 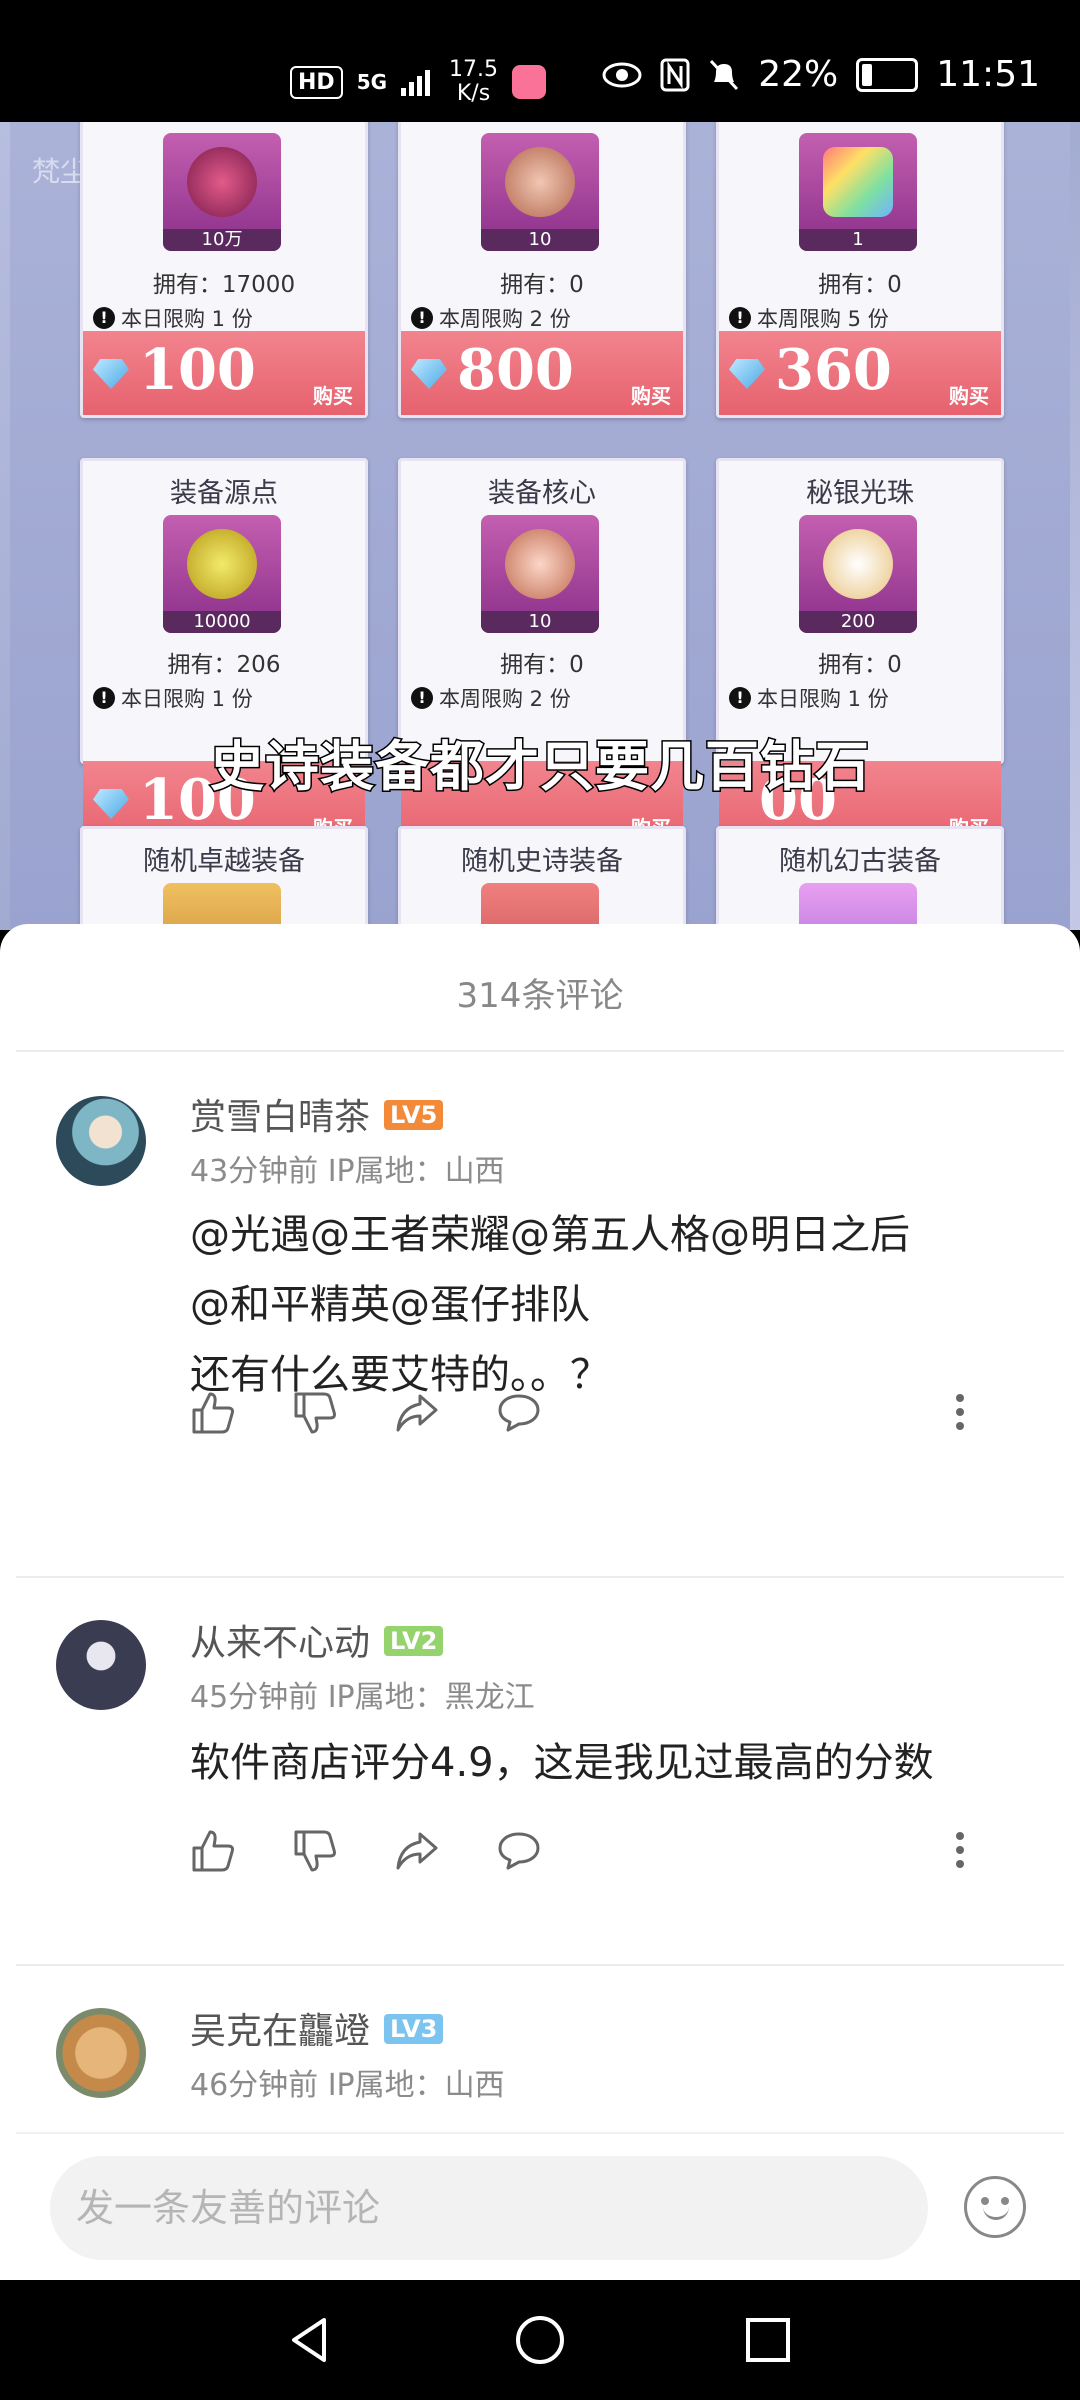 I want to click on battery-icon, so click(x=887, y=74).